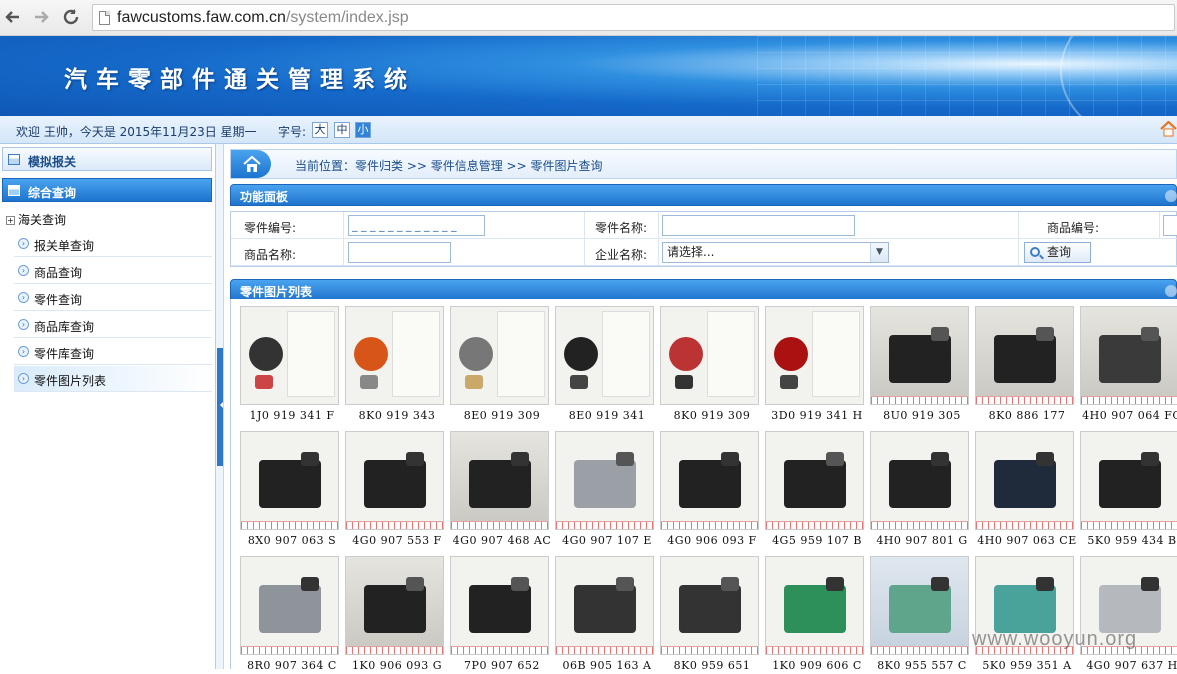 The image size is (1177, 674). I want to click on font-size-medium-button: 中, so click(342, 130).